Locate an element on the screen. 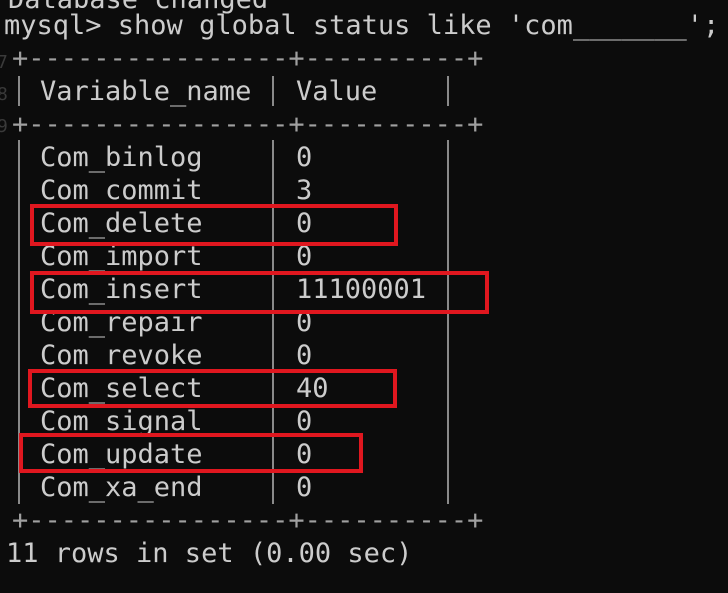  row-name: Com_revoke is located at coordinates (121, 355).